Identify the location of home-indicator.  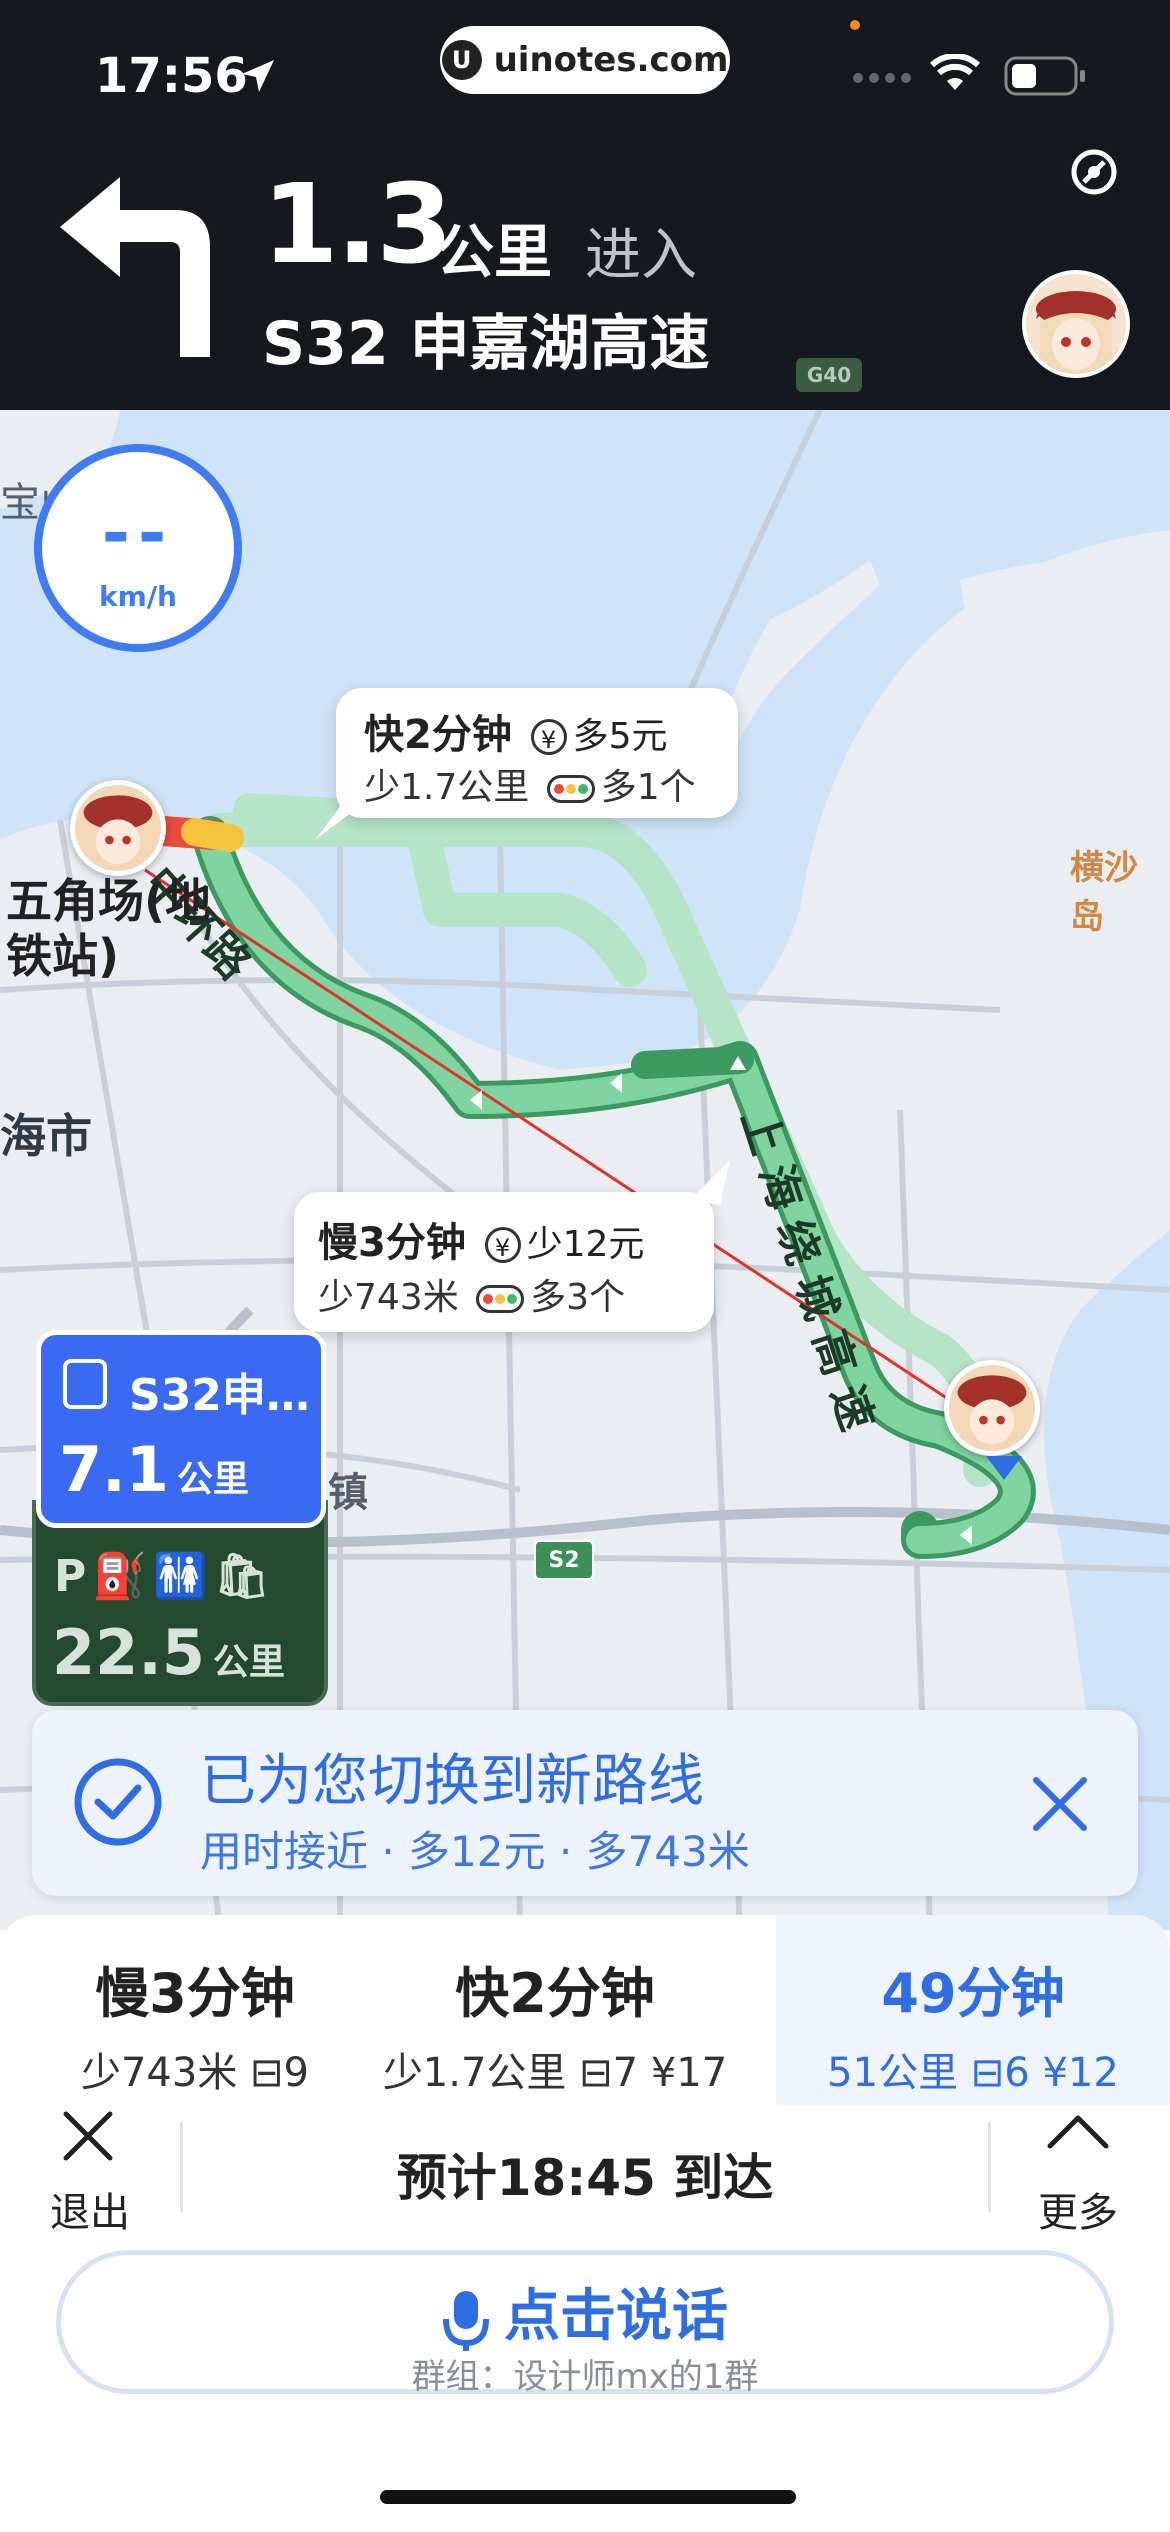
(588, 2497).